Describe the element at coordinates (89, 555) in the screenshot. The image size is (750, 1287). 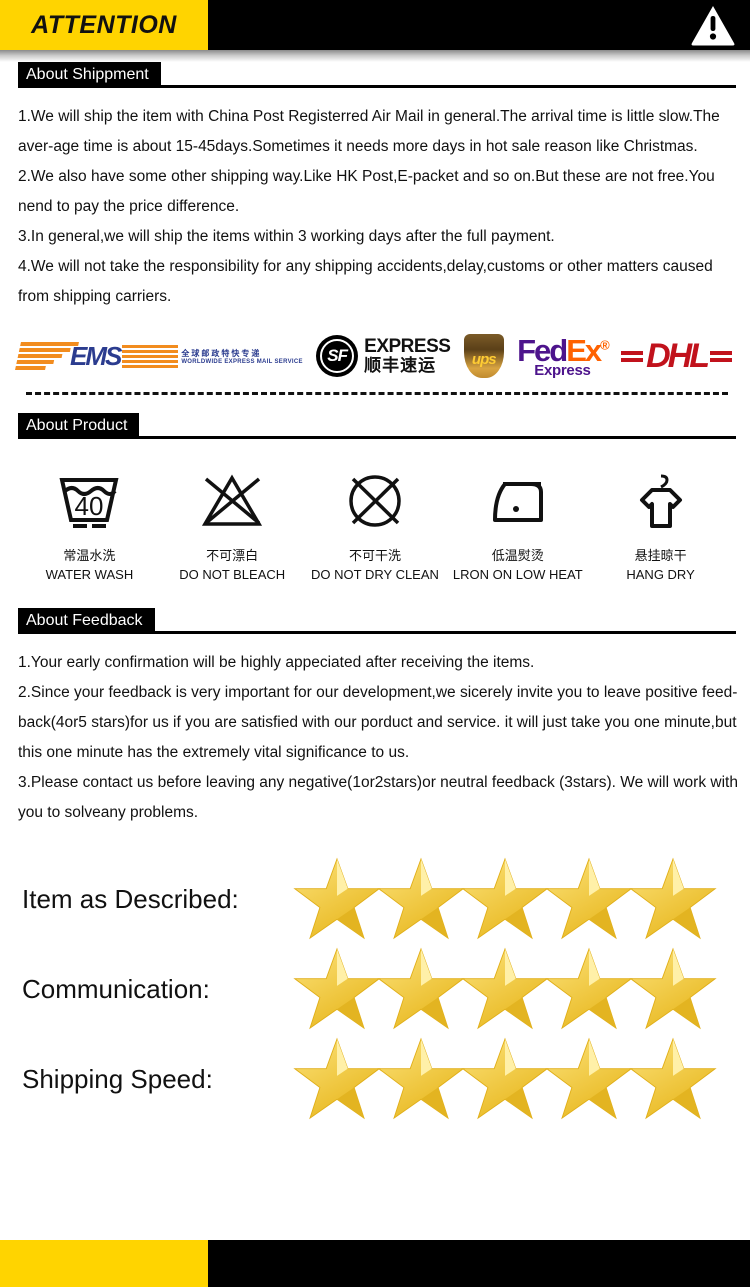
I see `care-label-cn: 常温水洗` at that location.